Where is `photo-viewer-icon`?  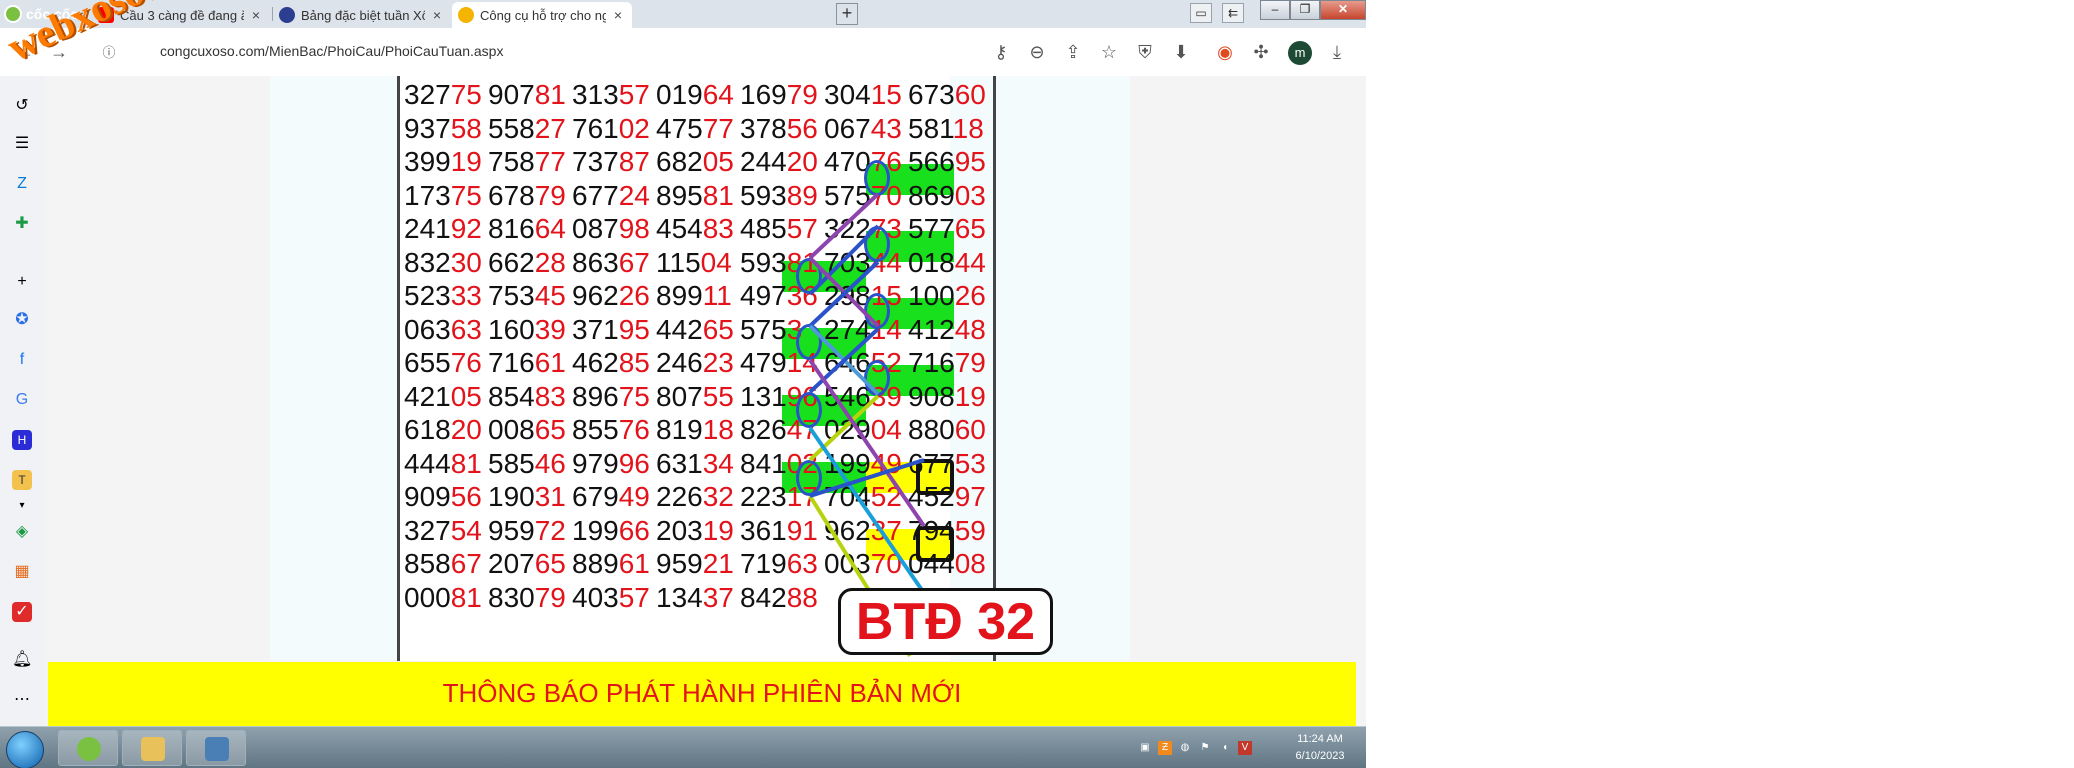
photo-viewer-icon is located at coordinates (217, 749).